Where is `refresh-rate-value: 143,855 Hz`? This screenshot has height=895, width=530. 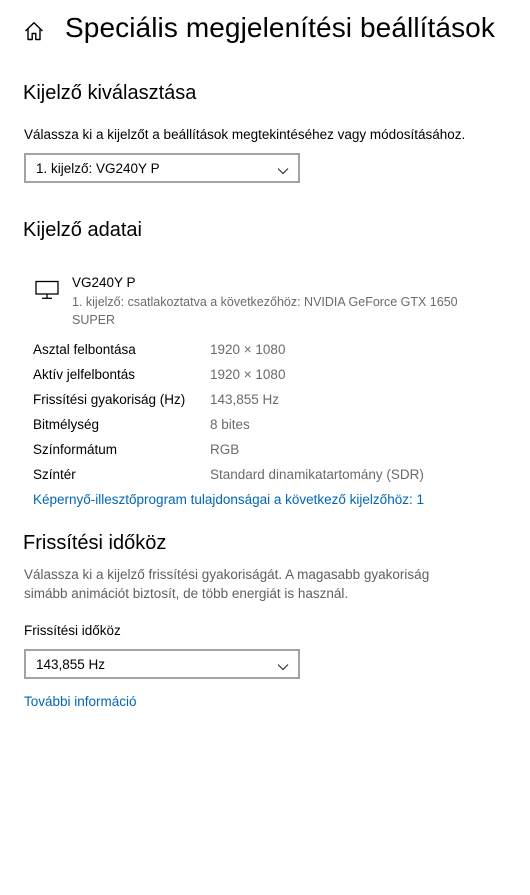 refresh-rate-value: 143,855 Hz is located at coordinates (71, 664).